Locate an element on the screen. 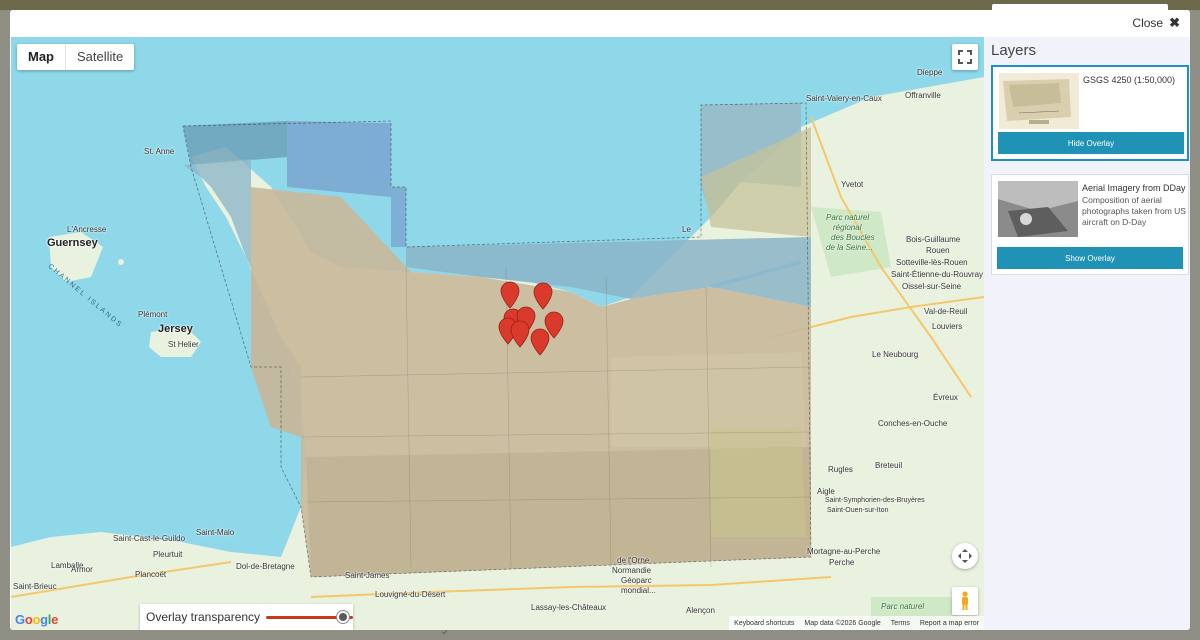  place-saint-james: Saint-James is located at coordinates (367, 575).